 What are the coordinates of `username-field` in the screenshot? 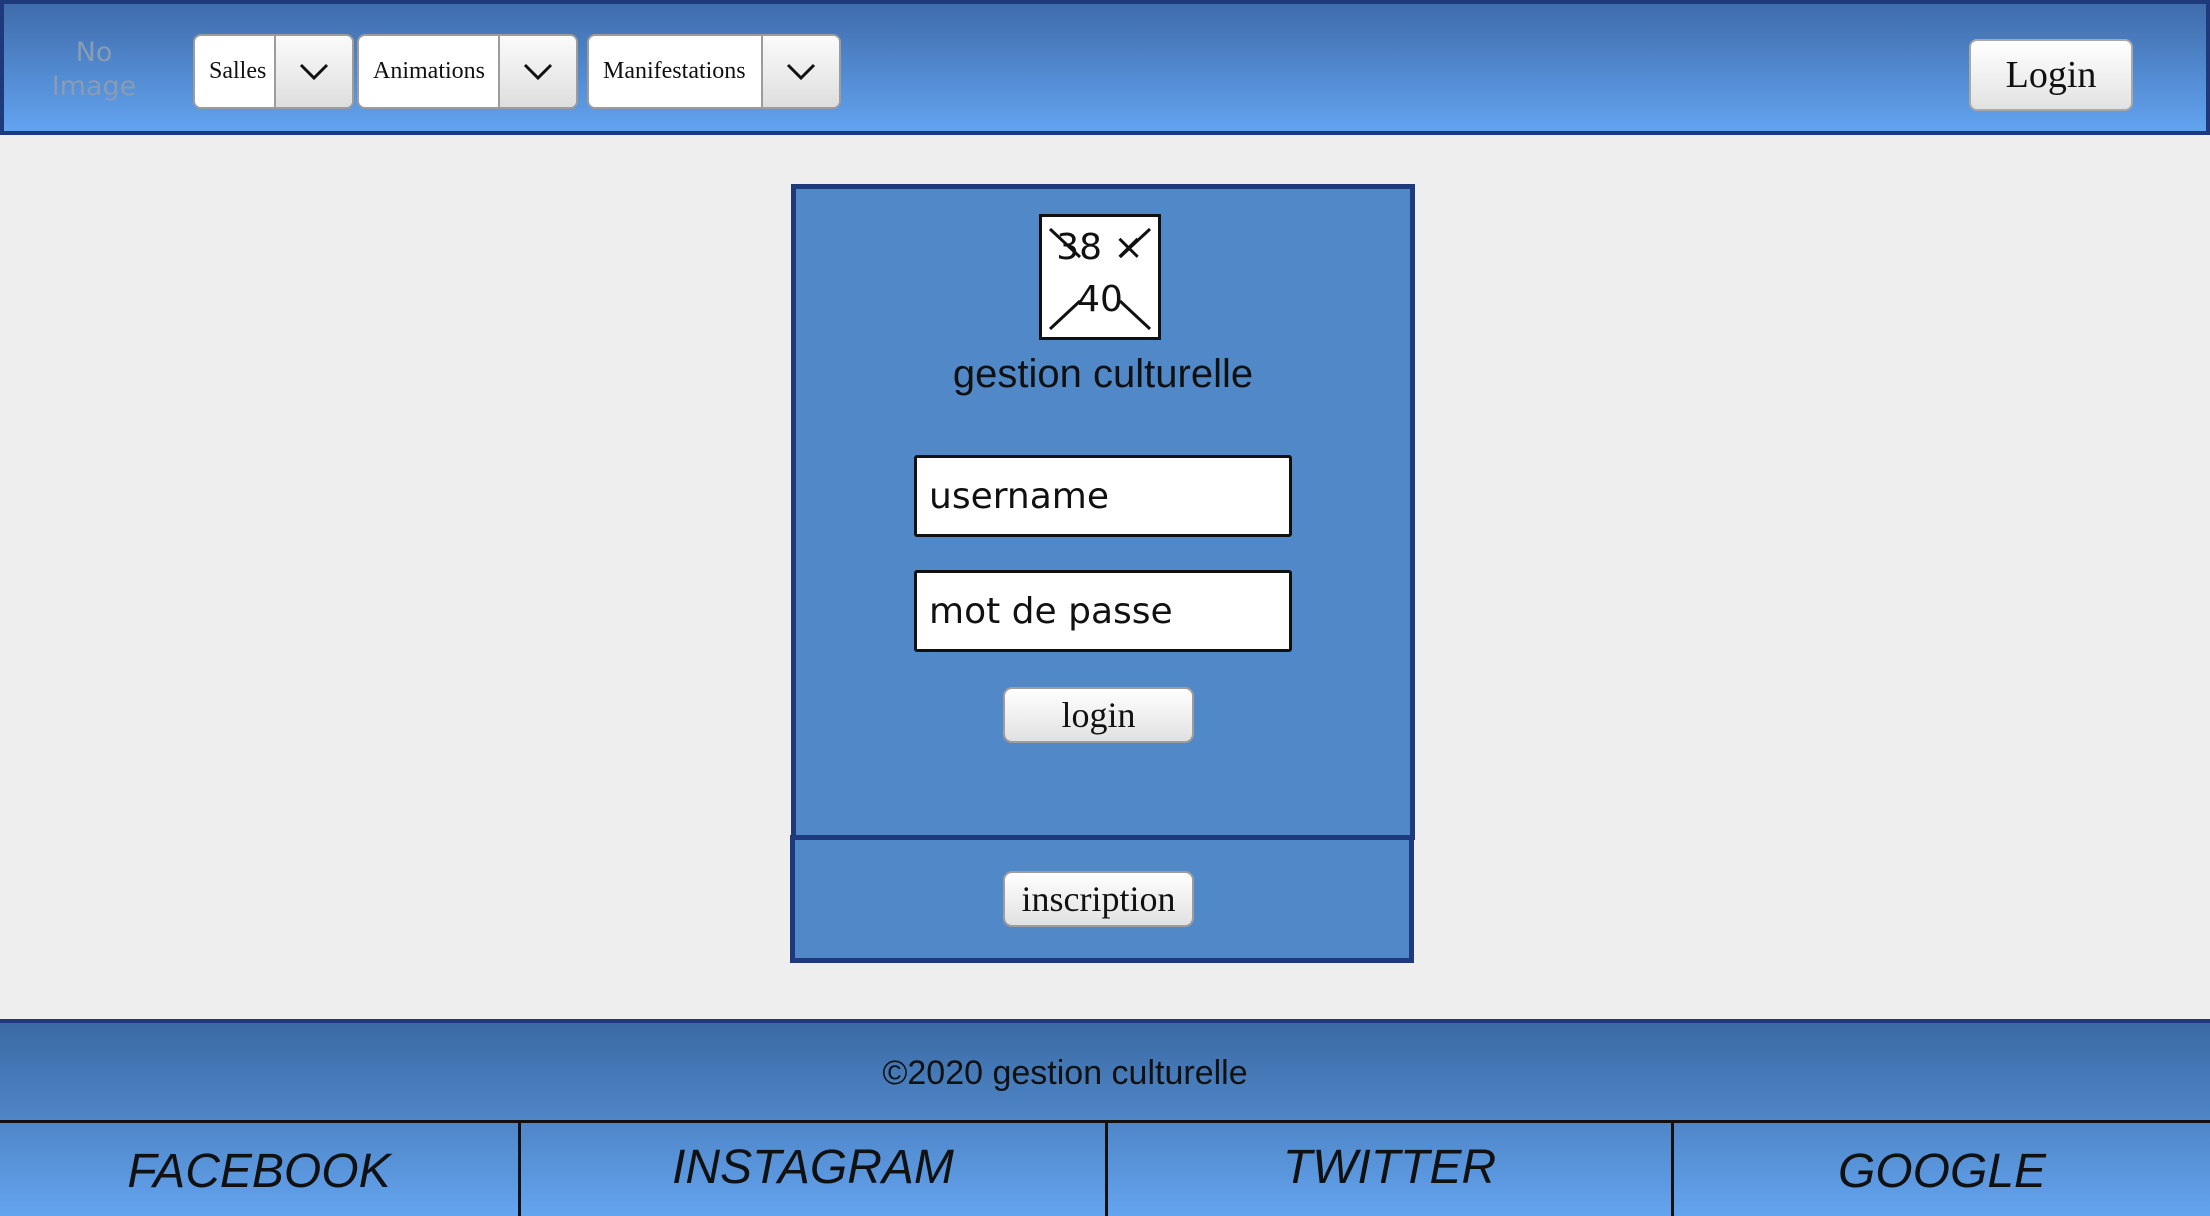 It's located at (1103, 496).